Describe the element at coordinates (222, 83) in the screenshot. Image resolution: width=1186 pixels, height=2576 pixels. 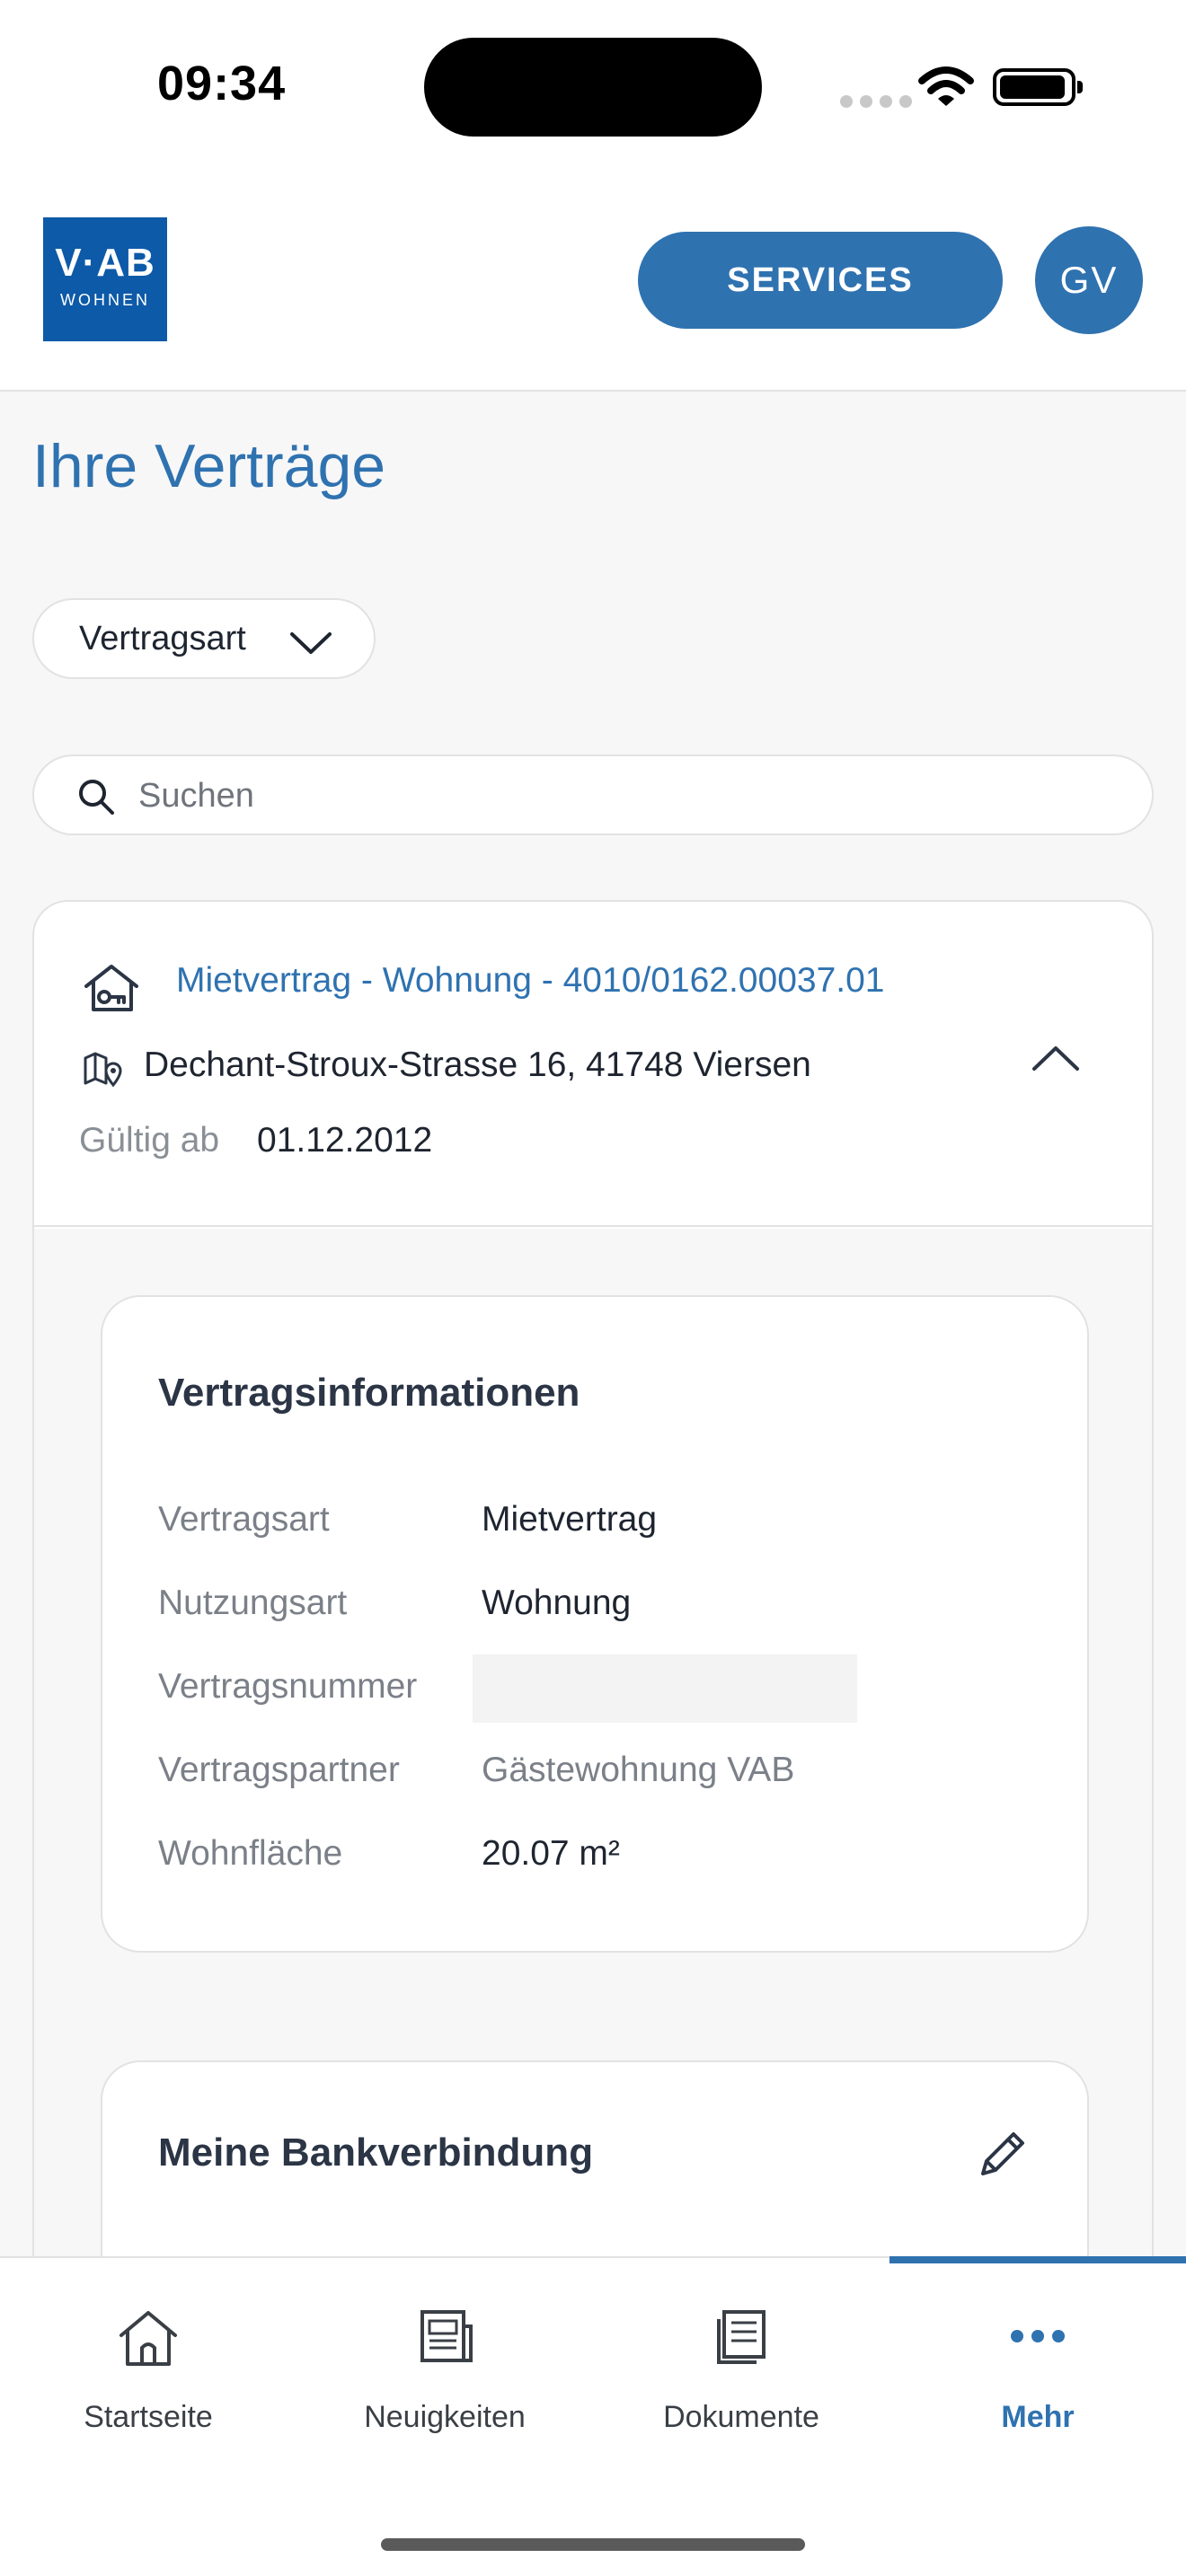
I see `status-time: 09:34` at that location.